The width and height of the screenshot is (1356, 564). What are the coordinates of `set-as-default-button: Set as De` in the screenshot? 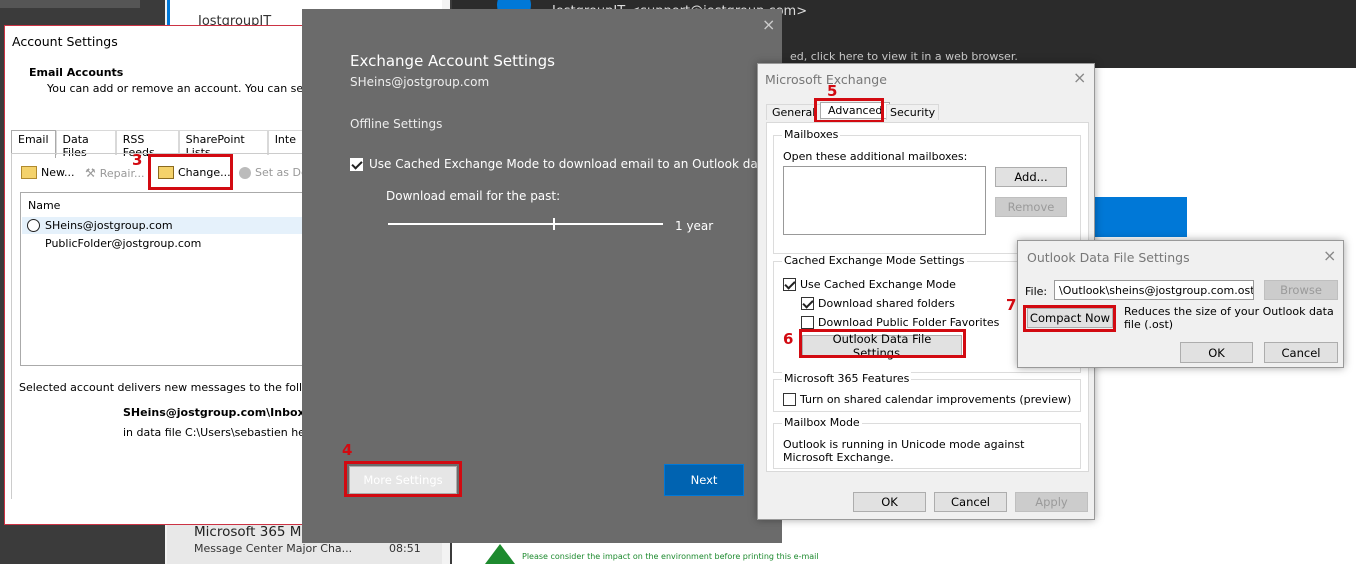 It's located at (273, 172).